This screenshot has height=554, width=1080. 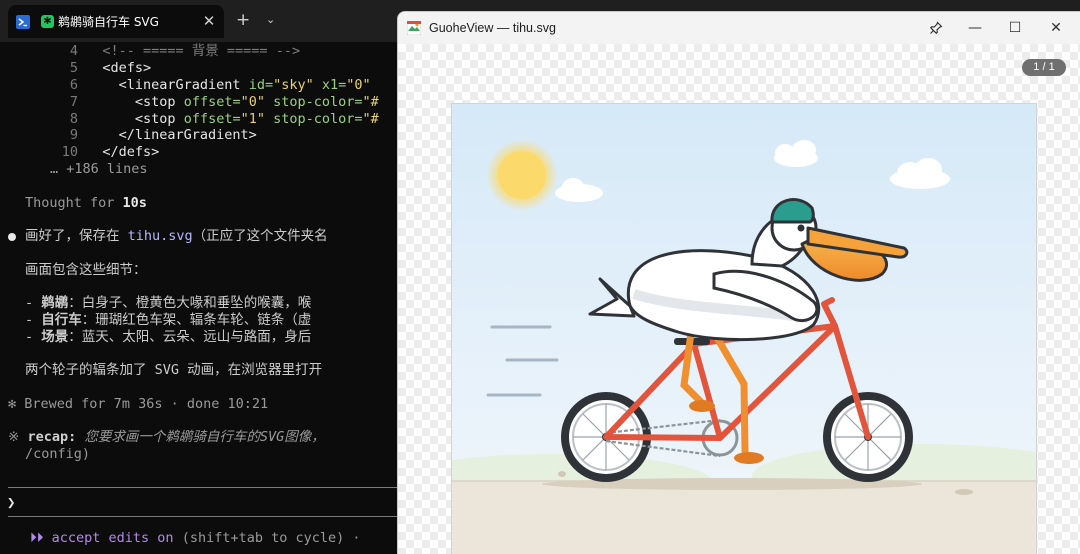 What do you see at coordinates (492, 28) in the screenshot?
I see `viewer-title: GuoheView — tihu.svg` at bounding box center [492, 28].